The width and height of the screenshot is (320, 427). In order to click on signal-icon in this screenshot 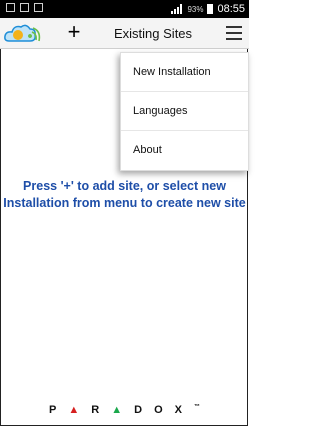, I will do `click(177, 9)`.